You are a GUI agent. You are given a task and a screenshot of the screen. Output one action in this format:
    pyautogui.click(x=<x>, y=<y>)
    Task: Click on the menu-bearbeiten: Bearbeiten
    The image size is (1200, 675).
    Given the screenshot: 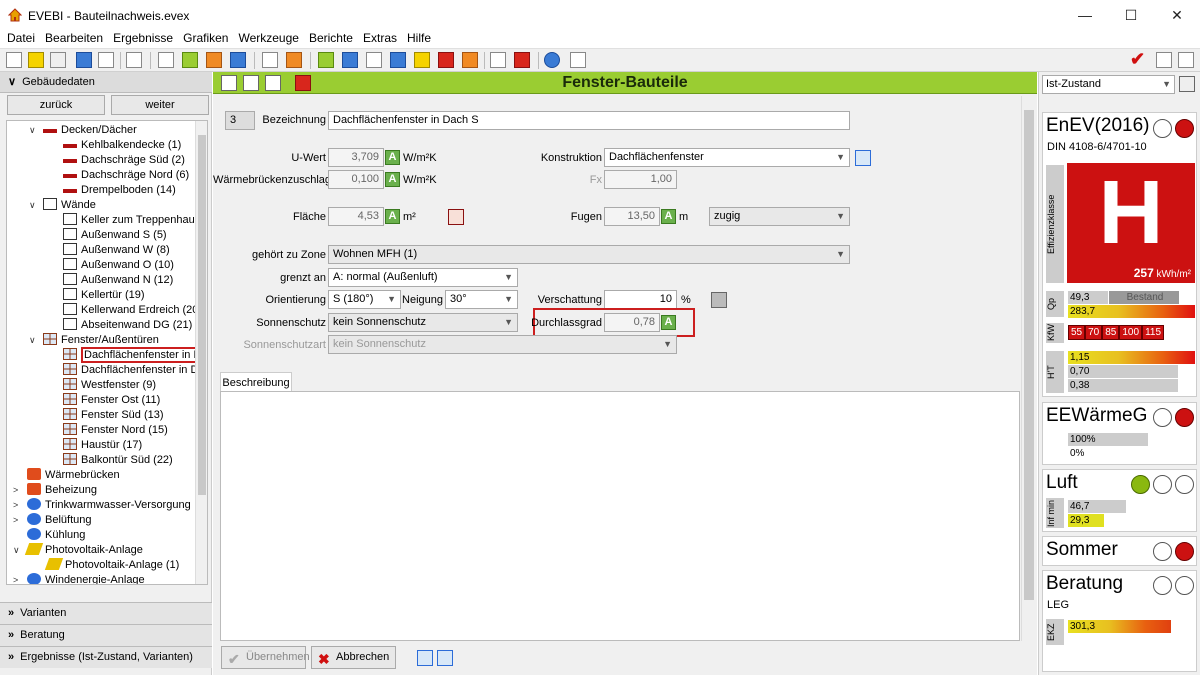 What is the action you would take?
    pyautogui.click(x=74, y=38)
    